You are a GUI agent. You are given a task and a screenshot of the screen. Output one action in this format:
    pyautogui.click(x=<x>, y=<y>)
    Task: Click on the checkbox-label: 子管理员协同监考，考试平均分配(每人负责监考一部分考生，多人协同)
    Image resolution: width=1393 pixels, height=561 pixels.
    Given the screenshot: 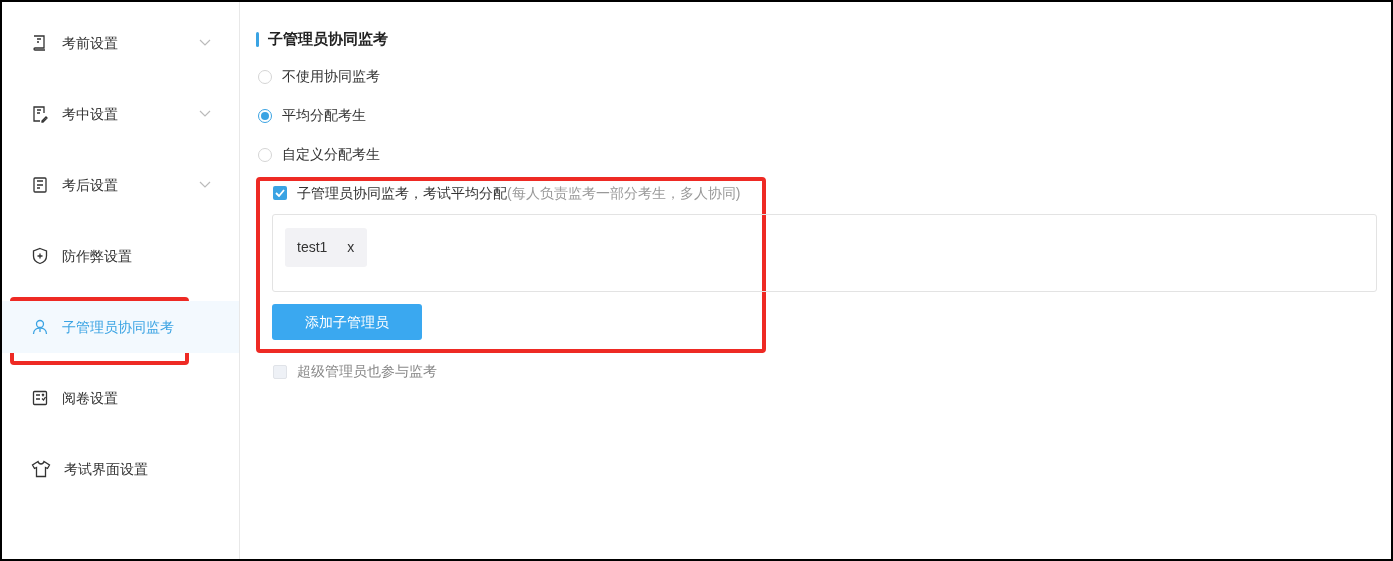 What is the action you would take?
    pyautogui.click(x=519, y=193)
    